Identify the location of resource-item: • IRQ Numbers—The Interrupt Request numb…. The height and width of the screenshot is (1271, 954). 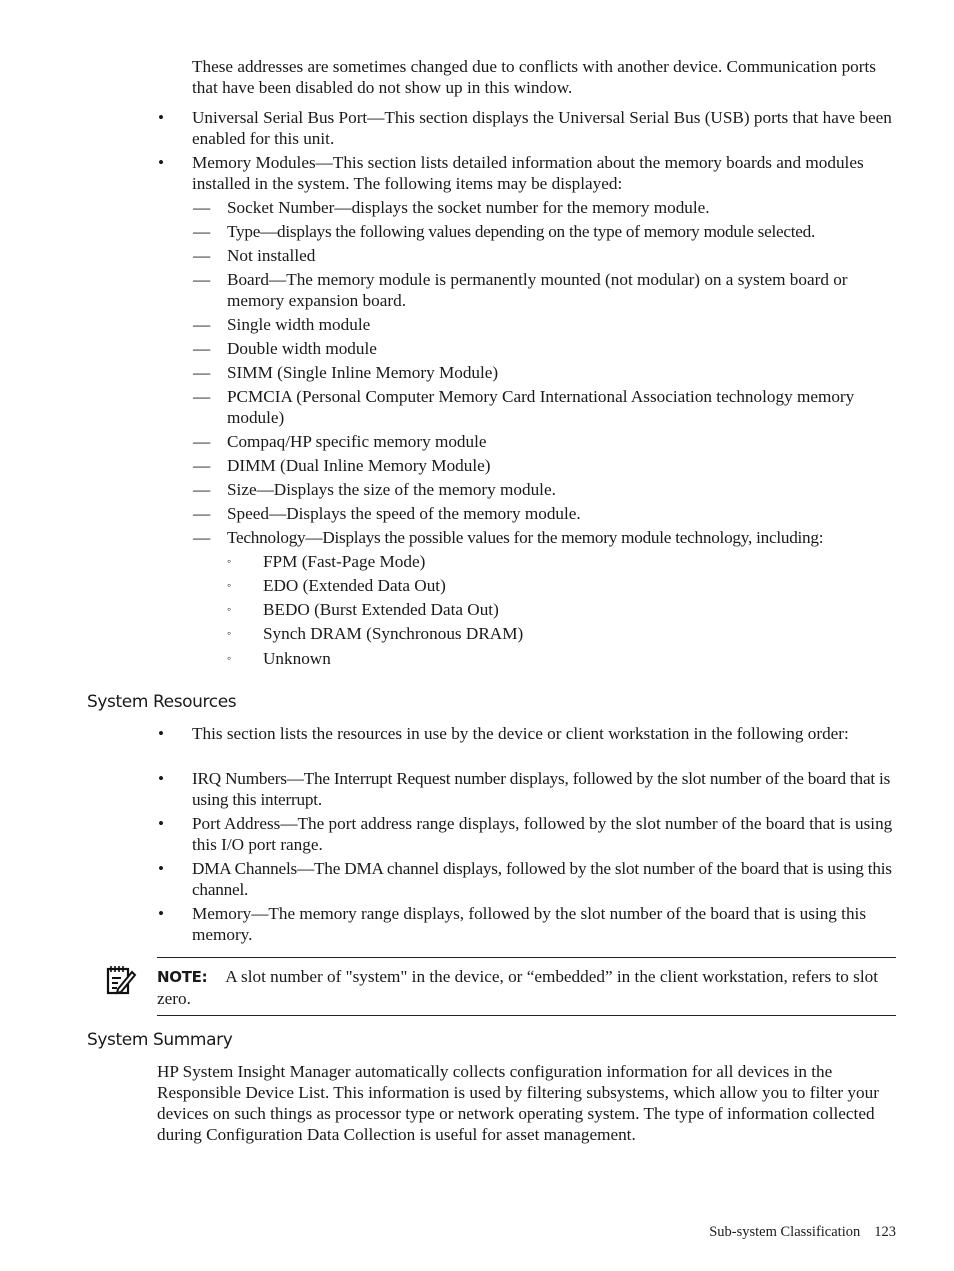
(528, 789).